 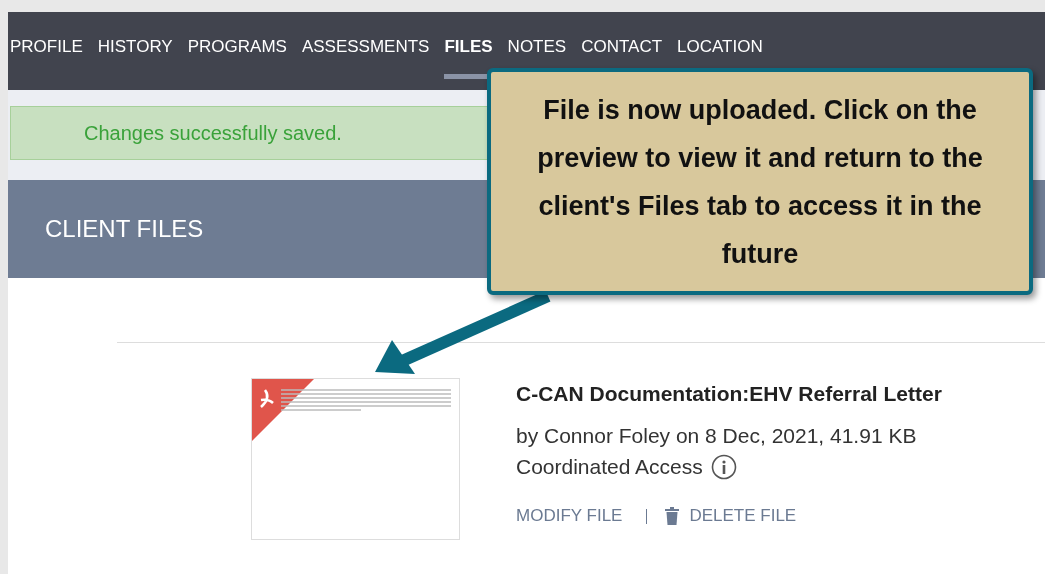 What do you see at coordinates (717, 436) in the screenshot?
I see `file-meta: by Connor Foley on 8 Dec, 2021, 41.91 KB` at bounding box center [717, 436].